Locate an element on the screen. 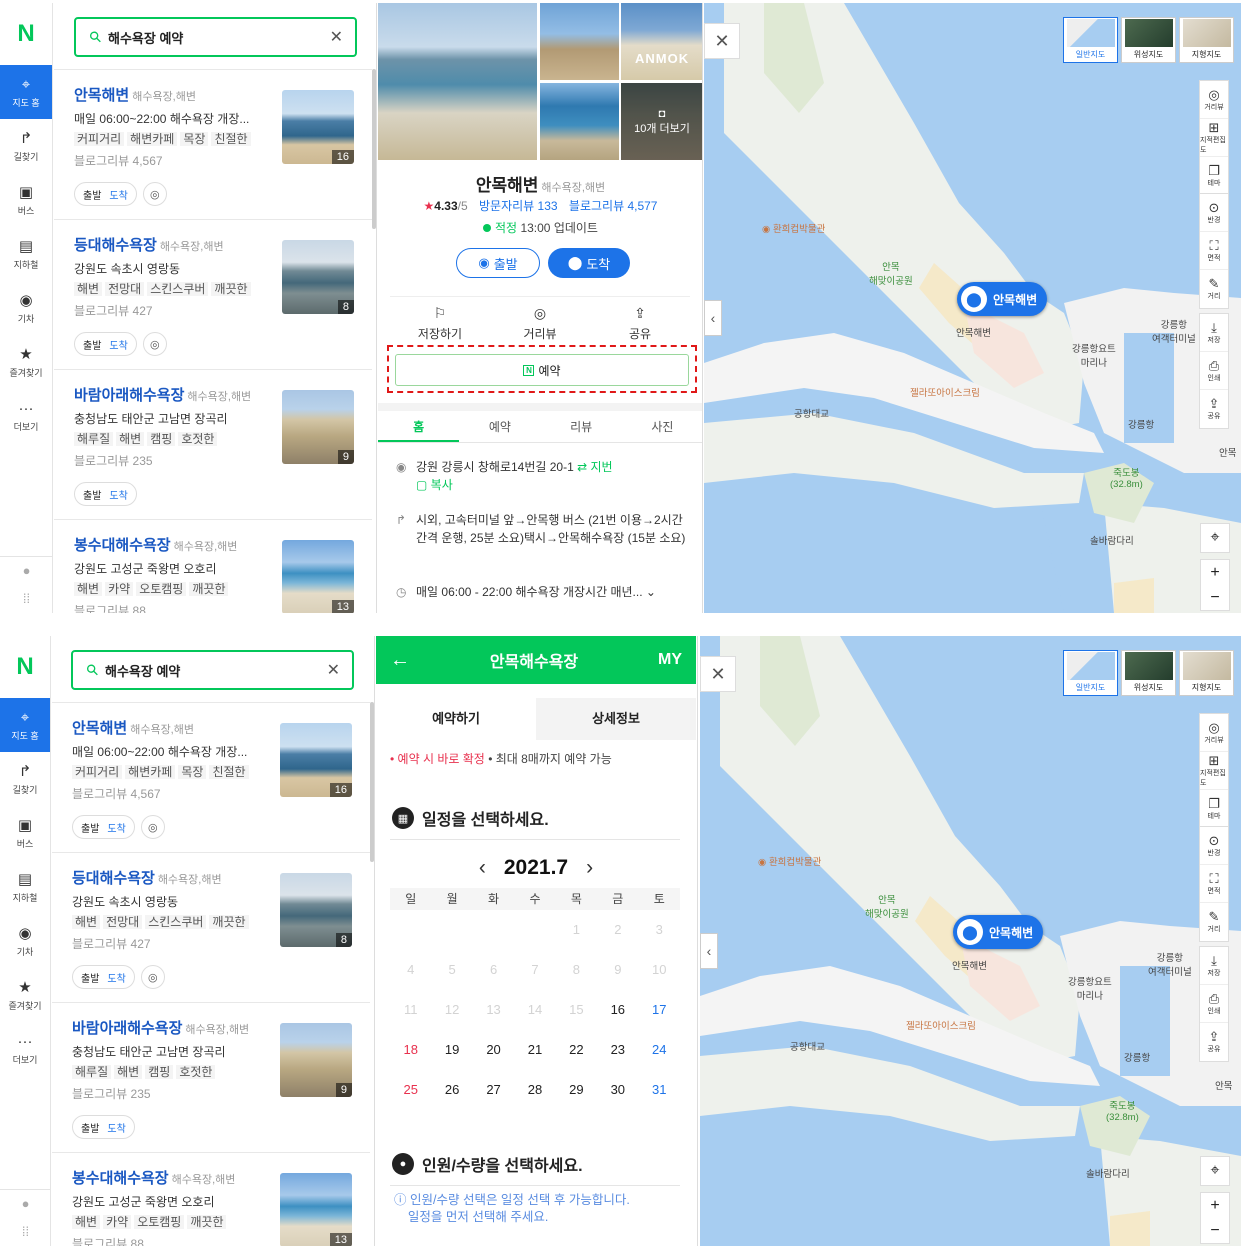  tab-details: 상세정보 is located at coordinates (616, 719).